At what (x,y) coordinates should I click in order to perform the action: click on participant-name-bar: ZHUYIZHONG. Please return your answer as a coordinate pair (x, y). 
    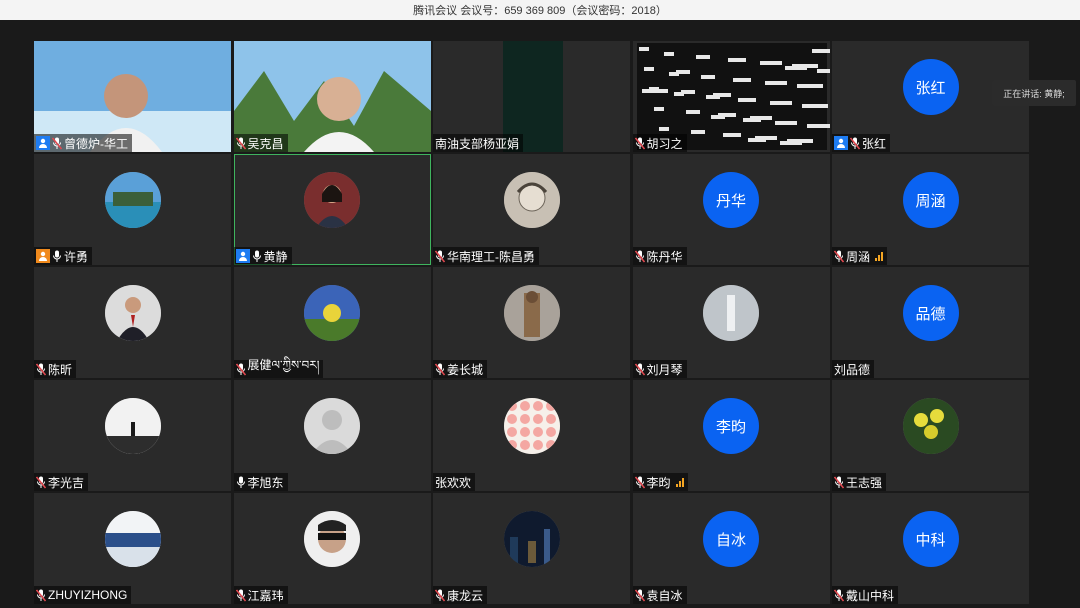
    Looking at the image, I should click on (83, 595).